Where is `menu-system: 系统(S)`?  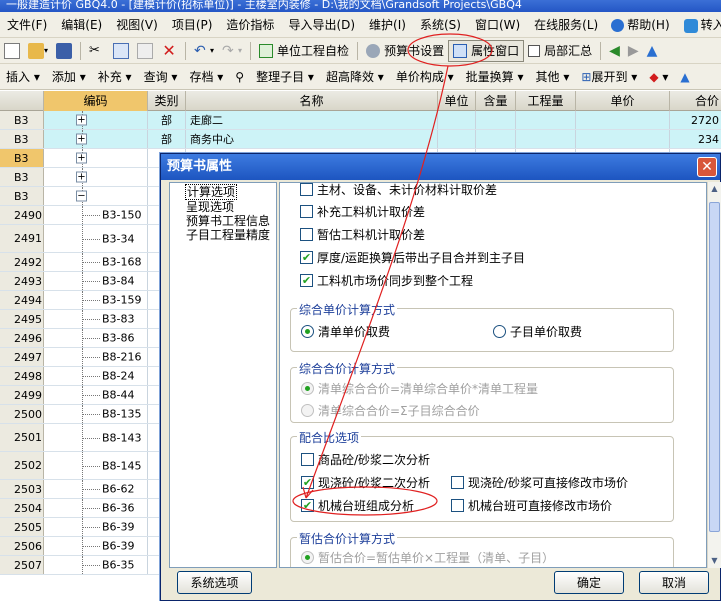 menu-system: 系统(S) is located at coordinates (440, 24).